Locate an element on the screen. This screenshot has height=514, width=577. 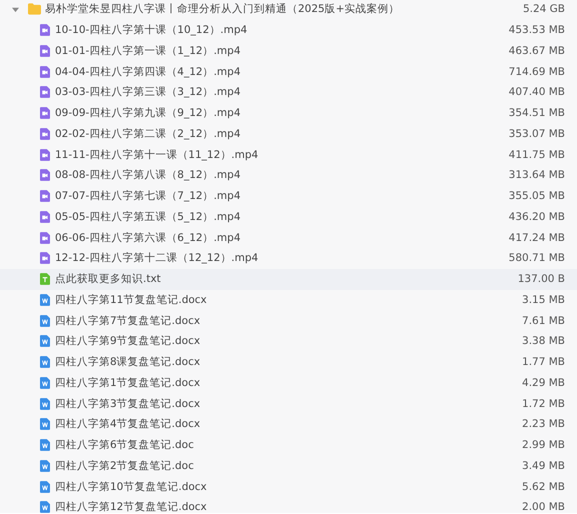
file-row: 四柱八字第11节复盘笔记.docx 3.15 MB is located at coordinates (288, 300).